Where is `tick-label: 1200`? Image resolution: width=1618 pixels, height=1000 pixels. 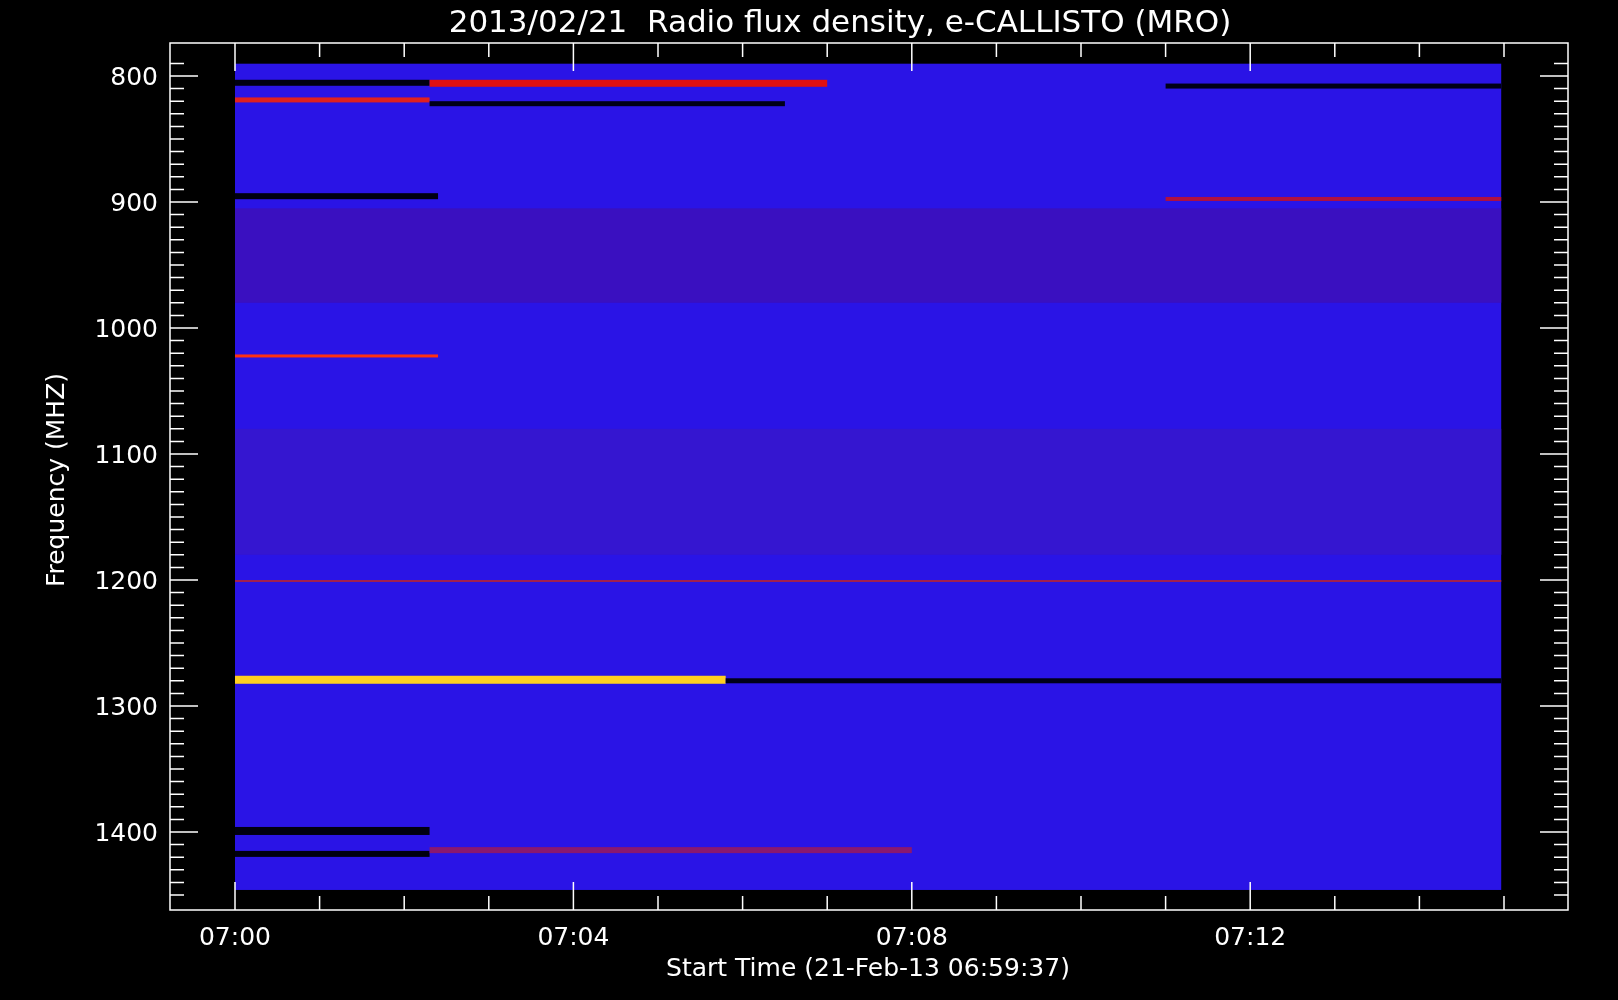
tick-label: 1200 is located at coordinates (126, 580).